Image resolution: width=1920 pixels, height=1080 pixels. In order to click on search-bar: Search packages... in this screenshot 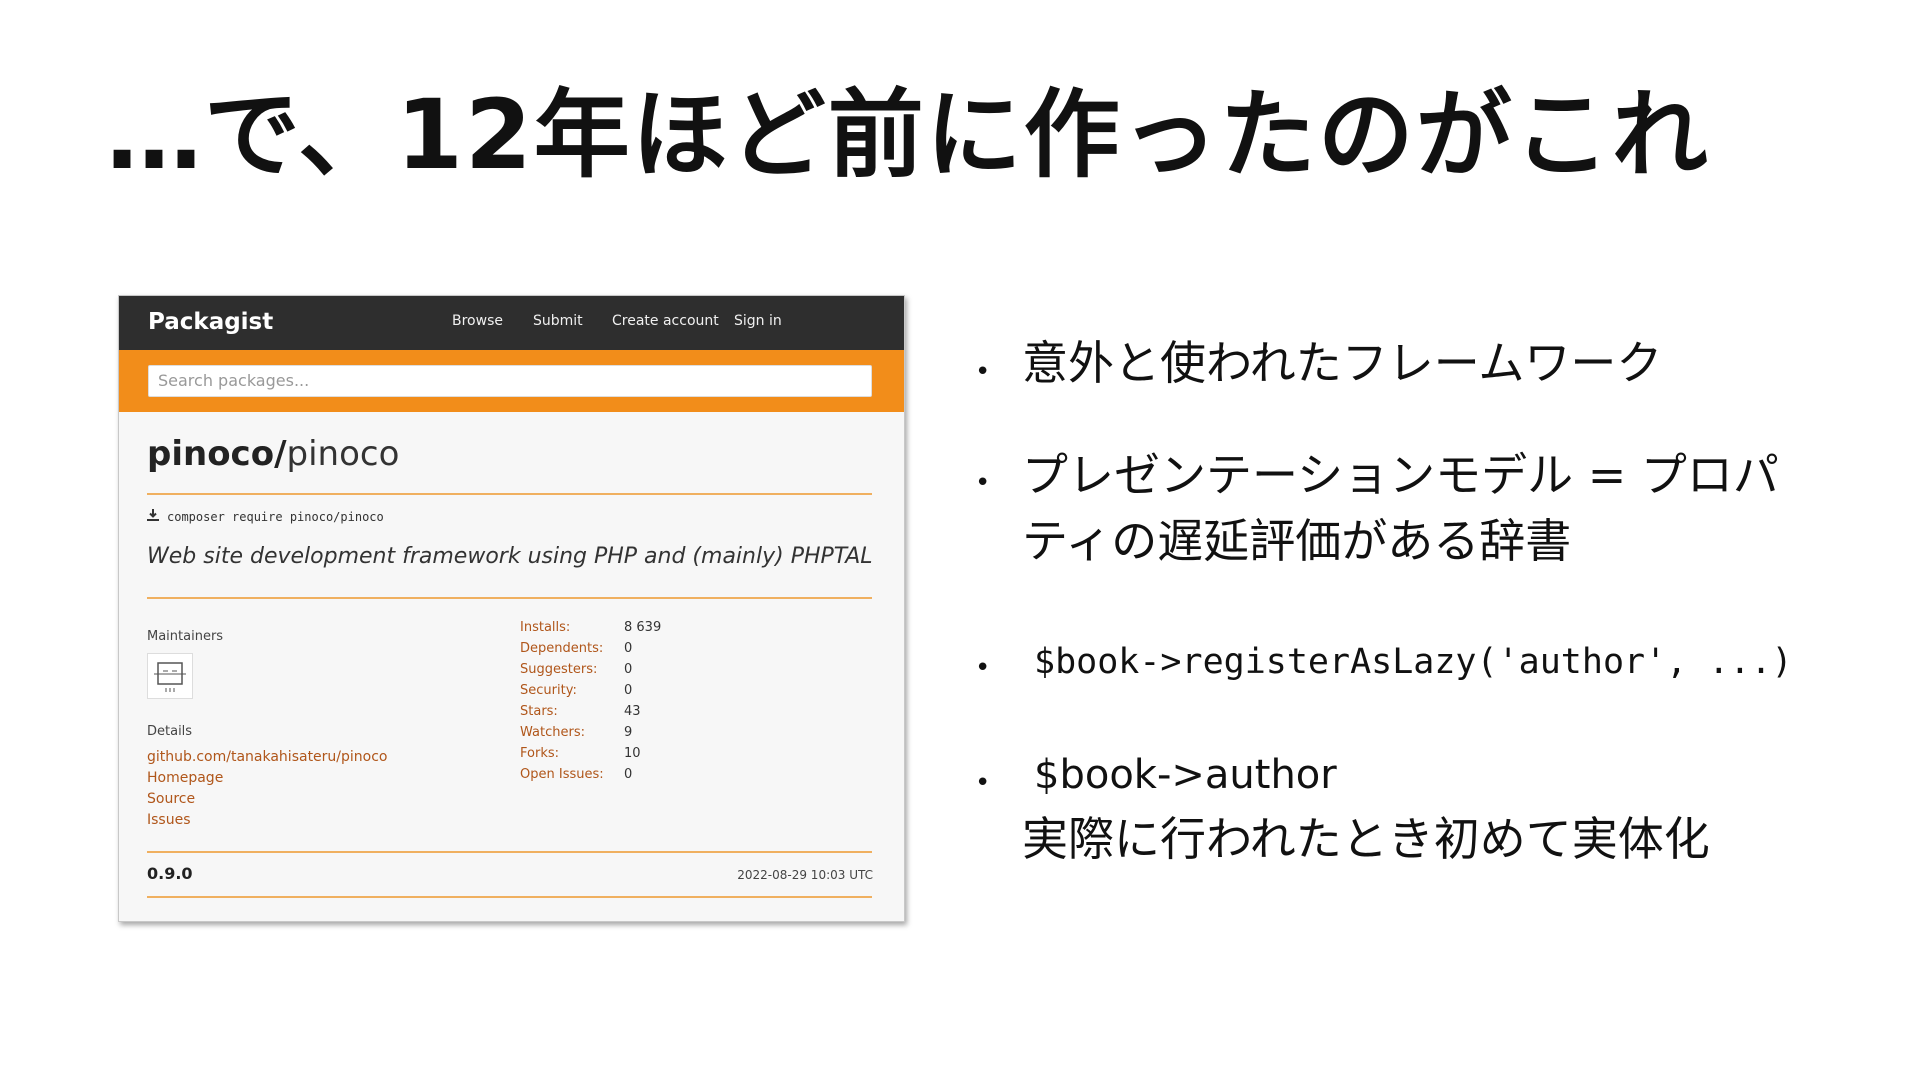, I will do `click(511, 381)`.